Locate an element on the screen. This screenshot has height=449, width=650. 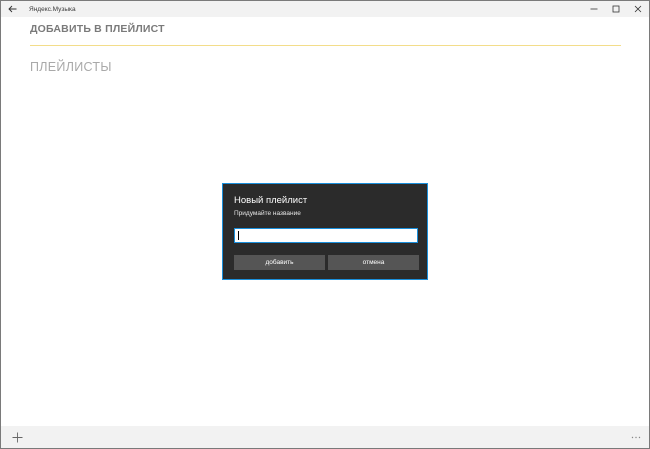
close-icon is located at coordinates (638, 9).